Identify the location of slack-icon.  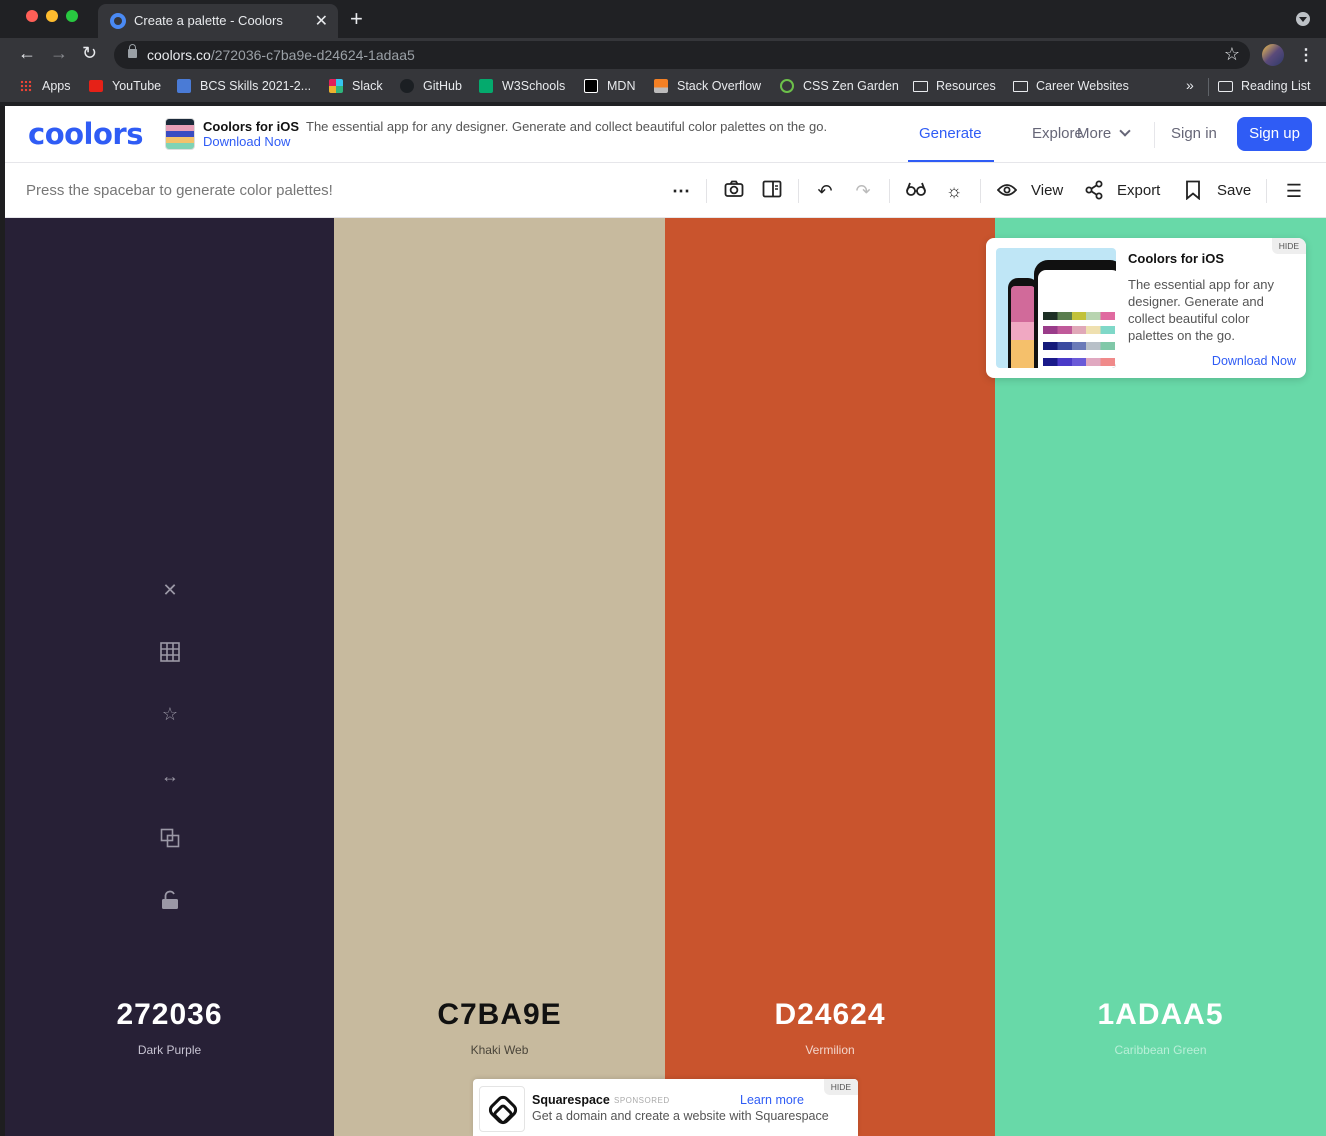
(336, 86).